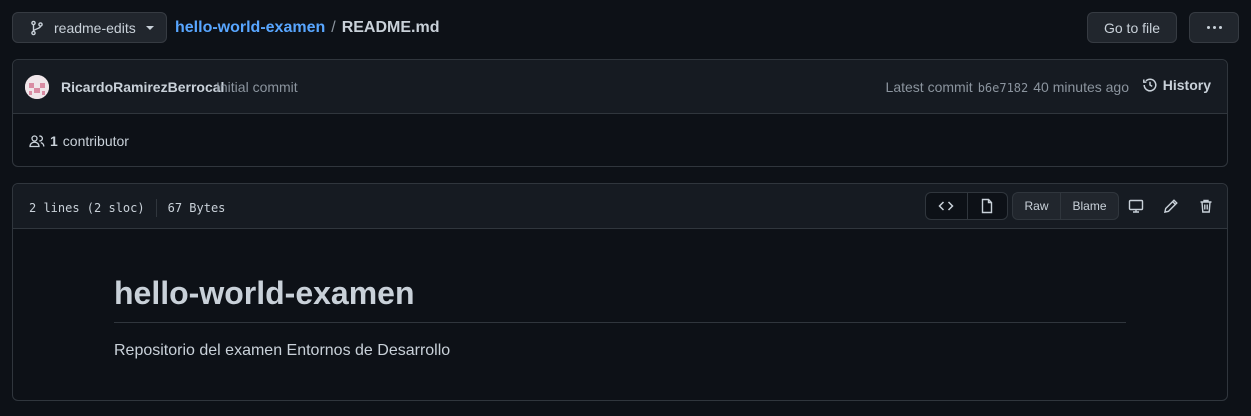  Describe the element at coordinates (1150, 85) in the screenshot. I see `history-icon` at that location.